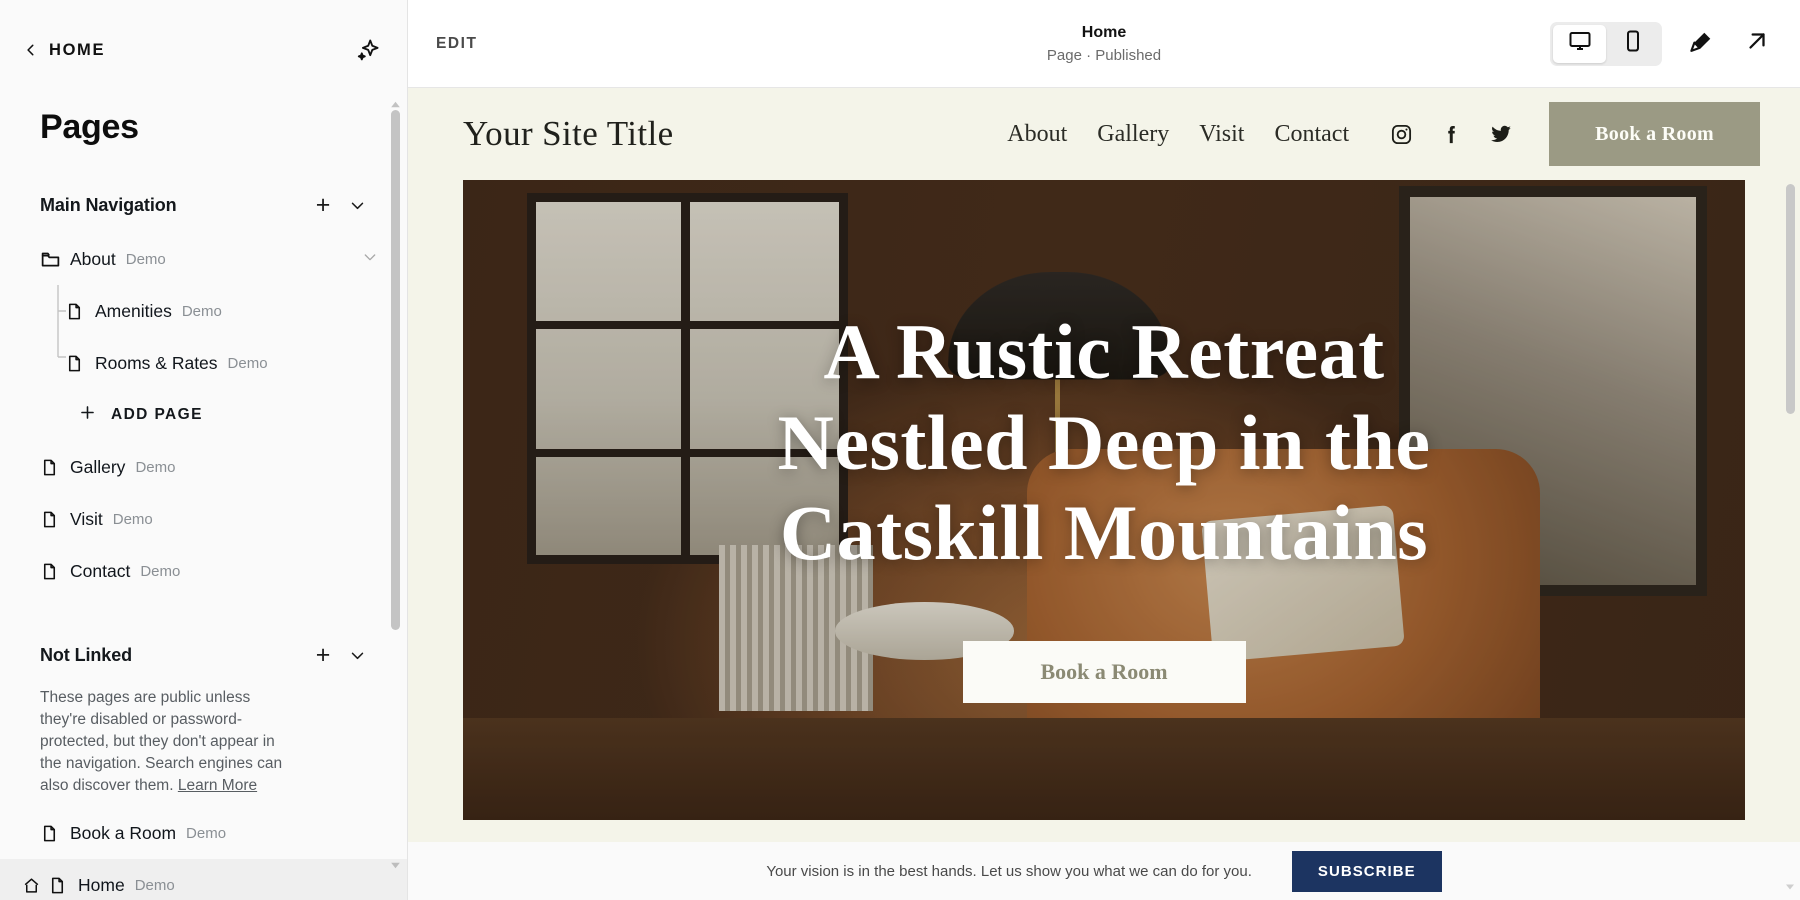  I want to click on edit-button: EDIT, so click(457, 44).